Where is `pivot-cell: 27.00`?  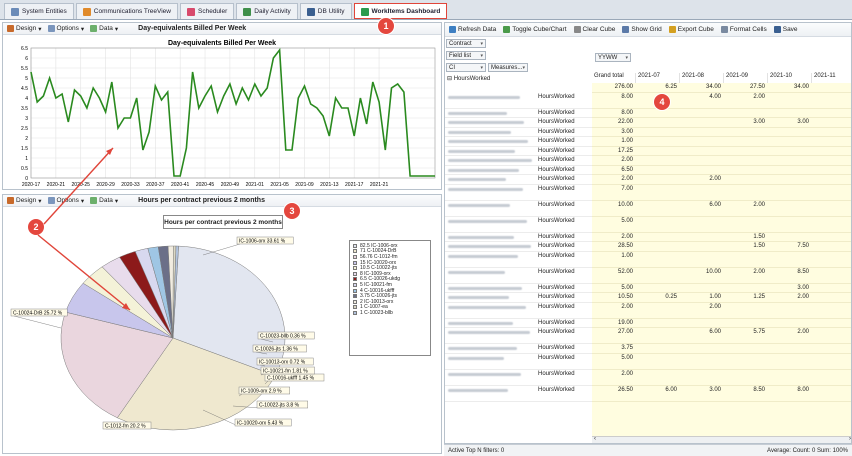 pivot-cell: 27.00 is located at coordinates (614, 335).